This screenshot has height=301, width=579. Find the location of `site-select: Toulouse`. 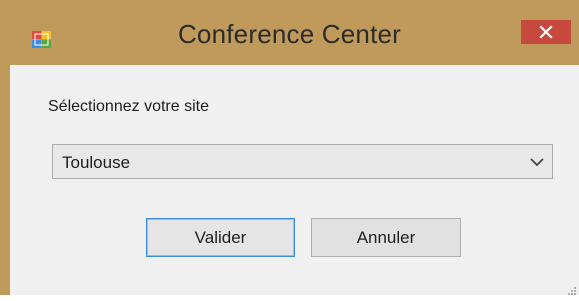

site-select: Toulouse is located at coordinates (302, 161).